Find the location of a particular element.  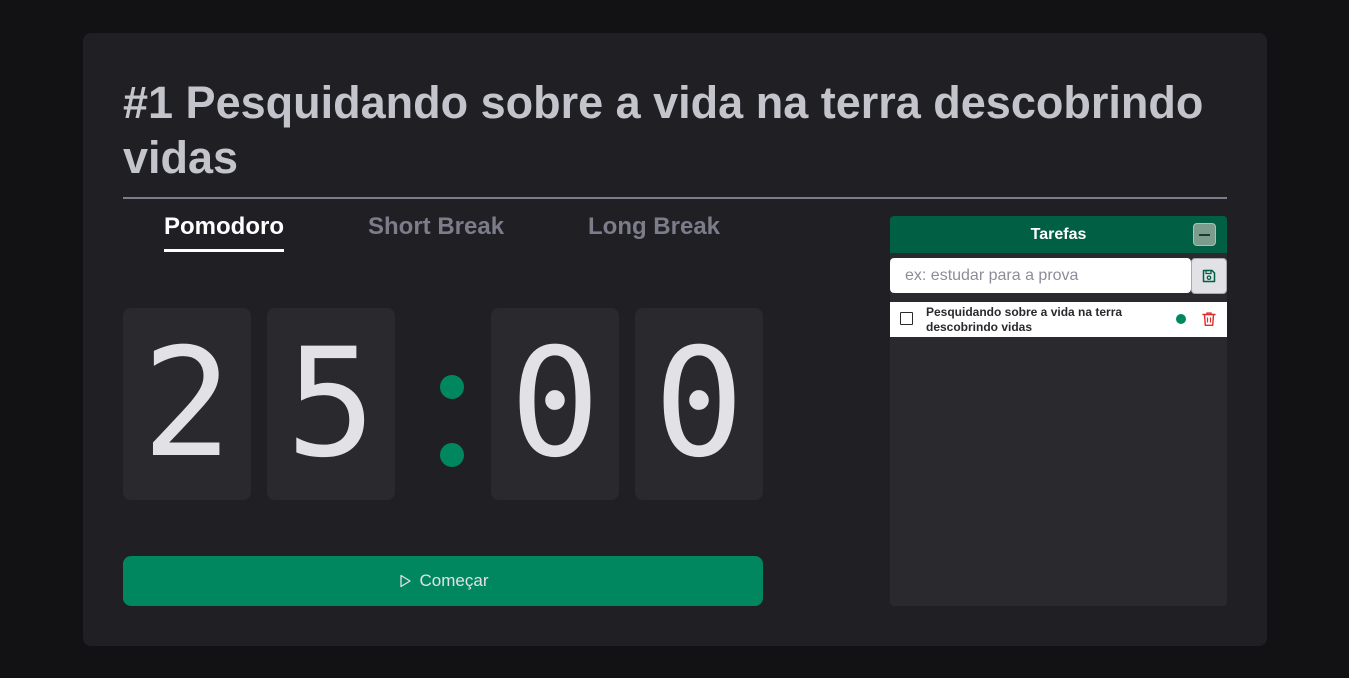

minutes-tens-digit: 2 is located at coordinates (187, 404).